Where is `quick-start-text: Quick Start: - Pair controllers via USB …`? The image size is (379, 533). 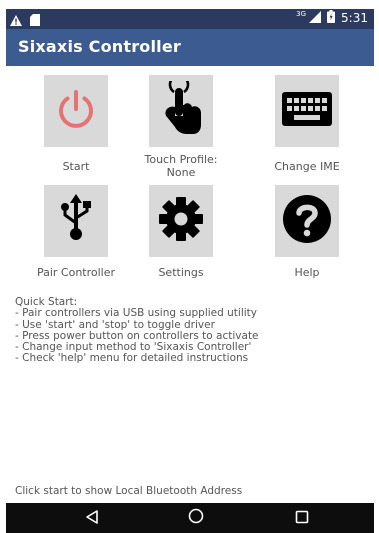
quick-start-text: Quick Start: - Pair controllers via USB … is located at coordinates (137, 330).